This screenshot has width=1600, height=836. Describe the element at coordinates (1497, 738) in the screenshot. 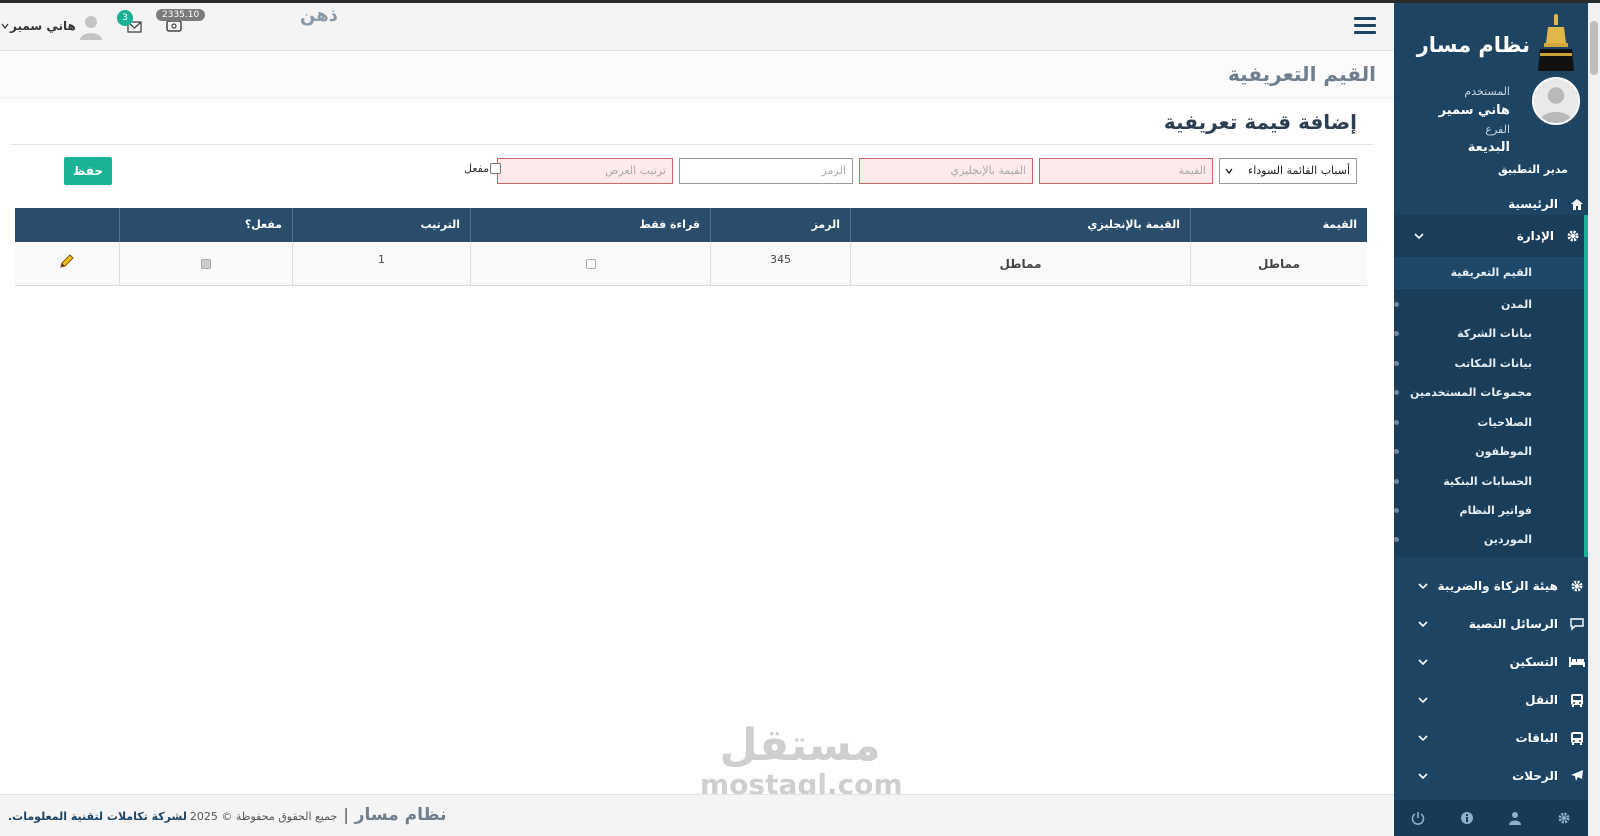

I see `sidebar-item-packages: الباقات` at that location.